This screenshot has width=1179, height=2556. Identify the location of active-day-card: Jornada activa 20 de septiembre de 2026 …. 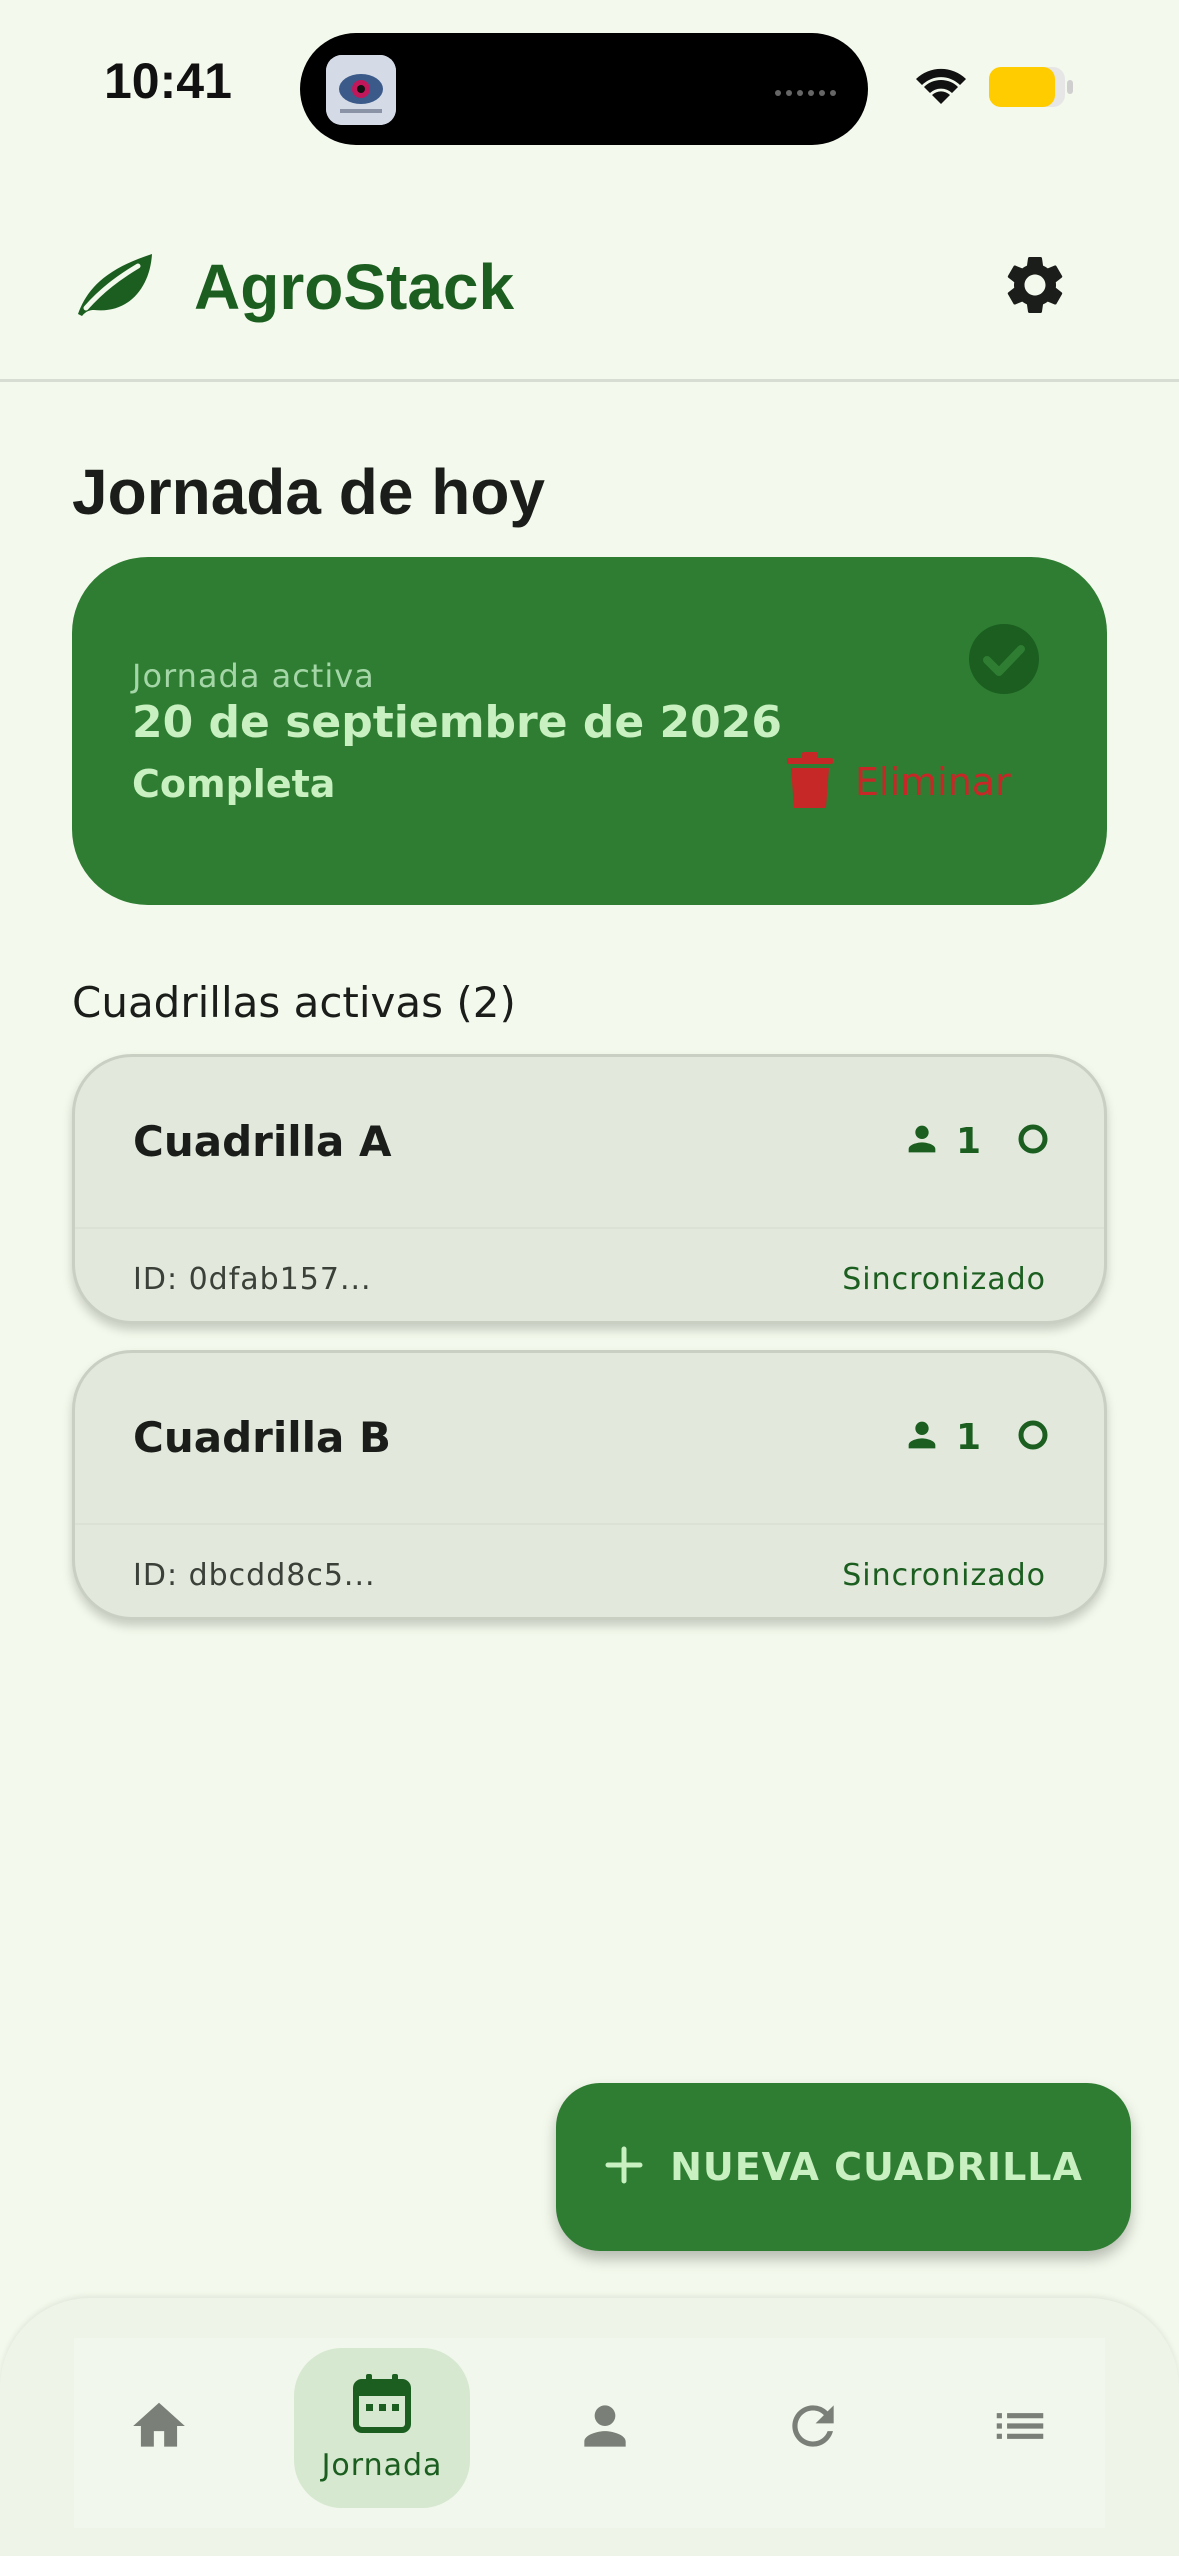
(589, 731).